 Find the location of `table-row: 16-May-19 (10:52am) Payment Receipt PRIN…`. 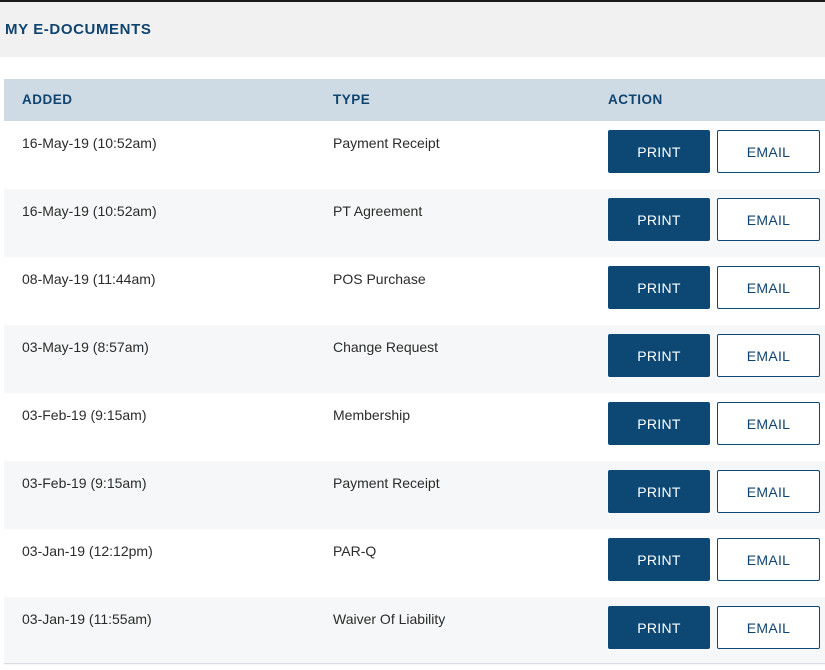

table-row: 16-May-19 (10:52am) Payment Receipt PRIN… is located at coordinates (414, 155).